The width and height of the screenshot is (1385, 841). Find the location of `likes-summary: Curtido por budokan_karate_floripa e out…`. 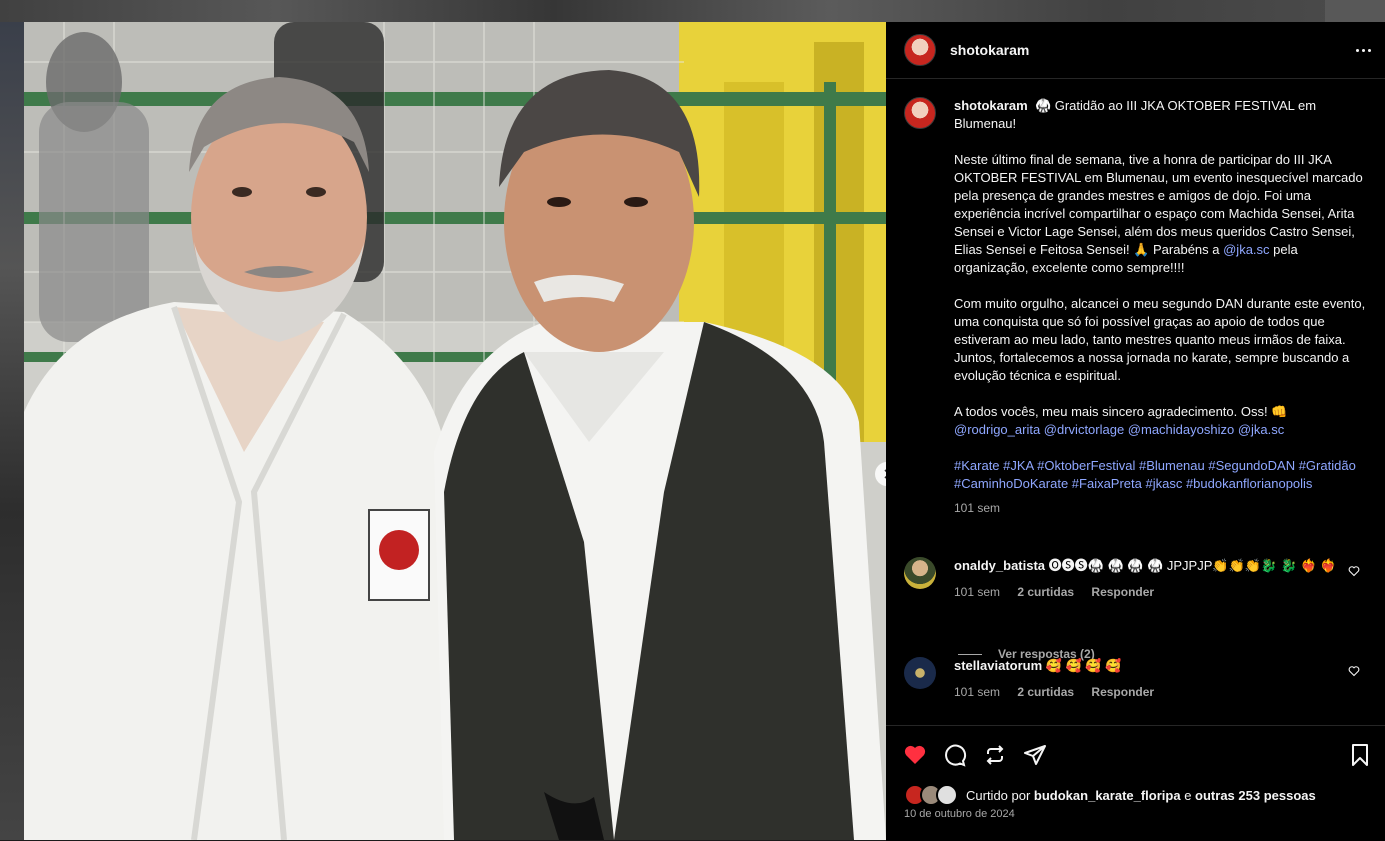

likes-summary: Curtido por budokan_karate_floripa e out… is located at coordinates (1110, 795).